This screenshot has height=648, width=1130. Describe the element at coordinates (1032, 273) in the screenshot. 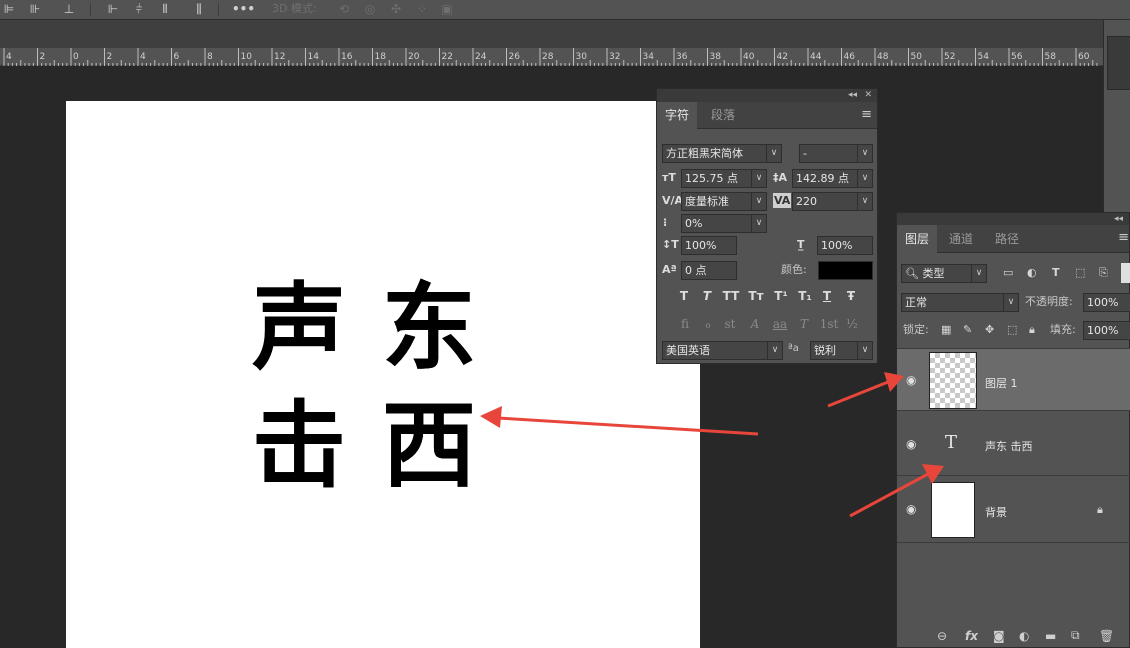

I see `filter-adjustment-icon: ◐` at that location.